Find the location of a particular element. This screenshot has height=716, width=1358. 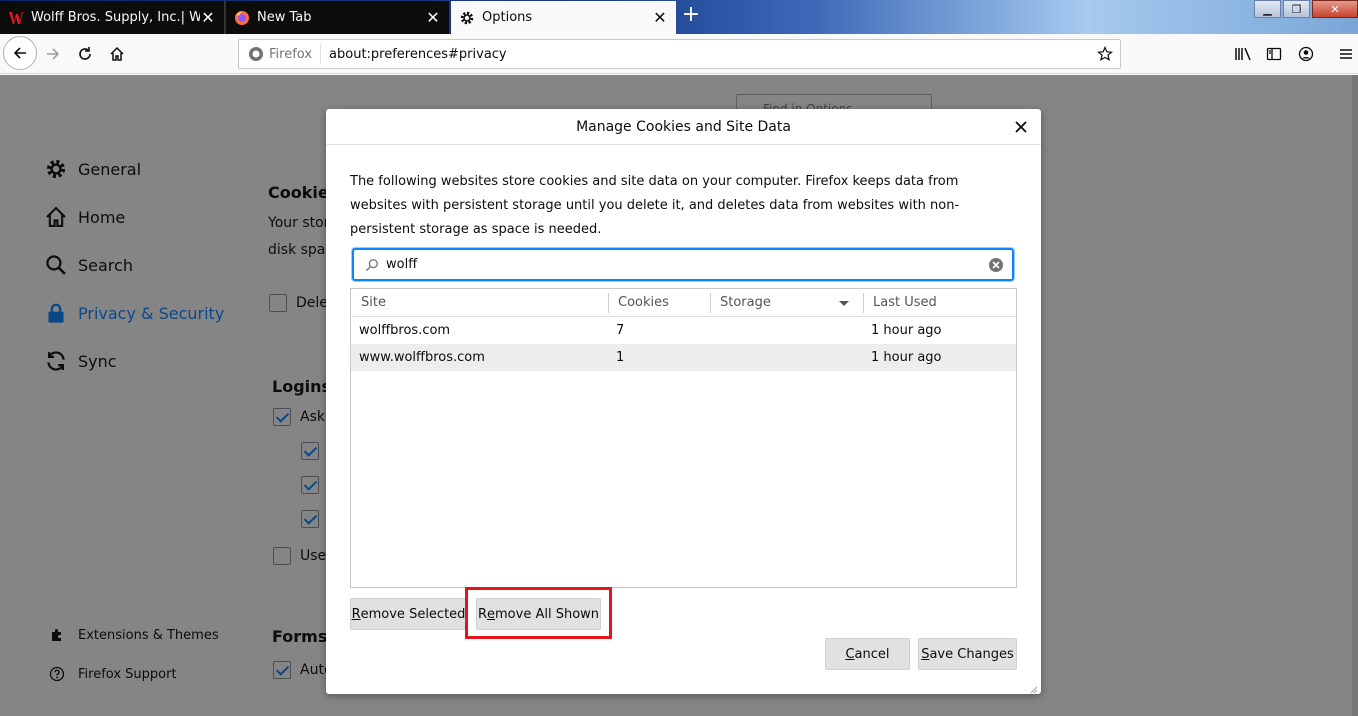

reload-icon is located at coordinates (85, 53).